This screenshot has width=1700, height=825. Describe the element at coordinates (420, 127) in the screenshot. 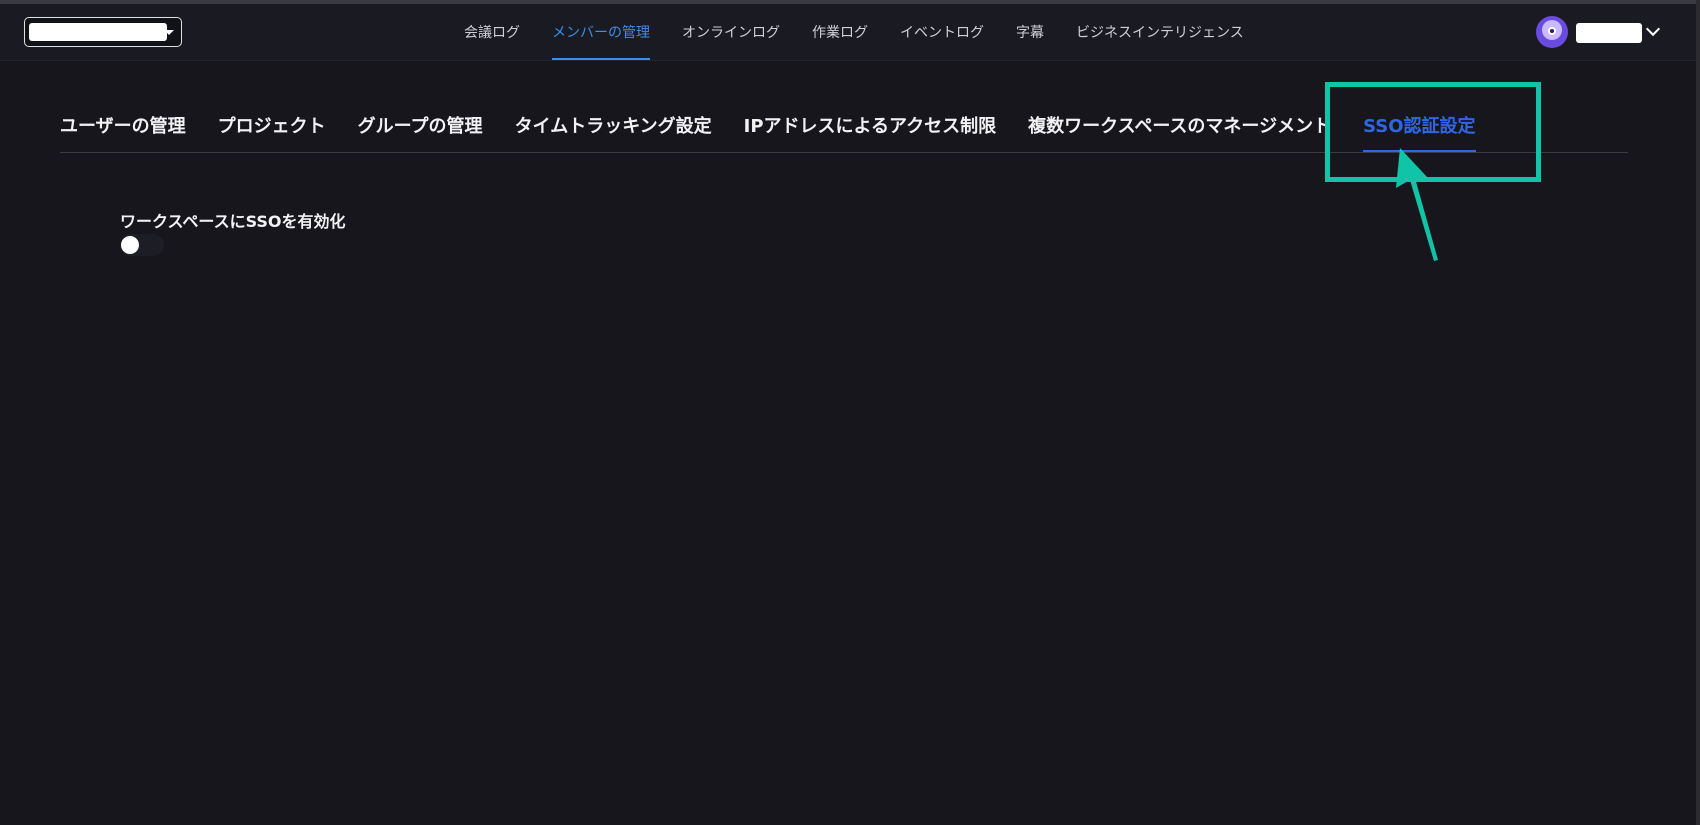

I see `tab-group-management: グループの管理` at that location.